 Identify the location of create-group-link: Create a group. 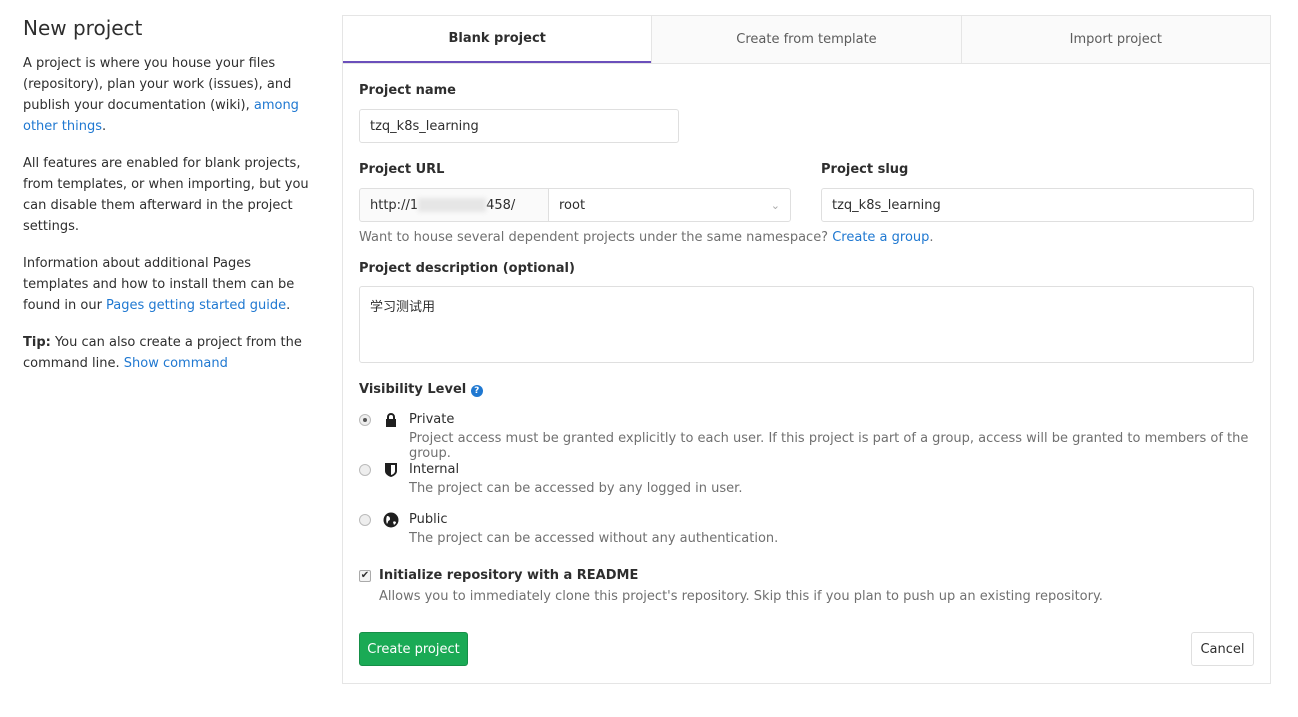
(880, 237).